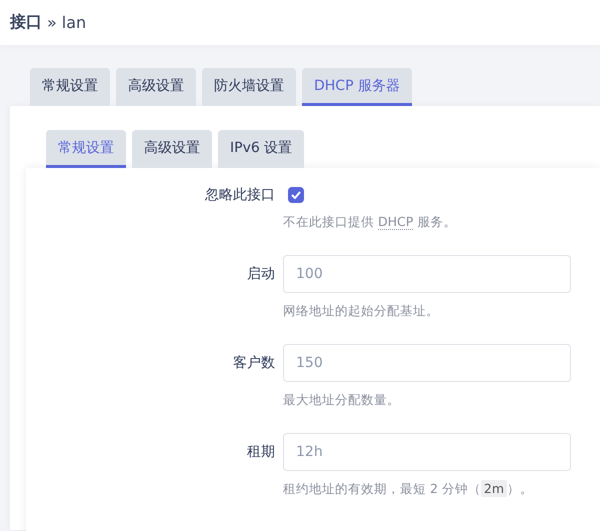 This screenshot has height=531, width=600. I want to click on input-field: 100, so click(427, 274).